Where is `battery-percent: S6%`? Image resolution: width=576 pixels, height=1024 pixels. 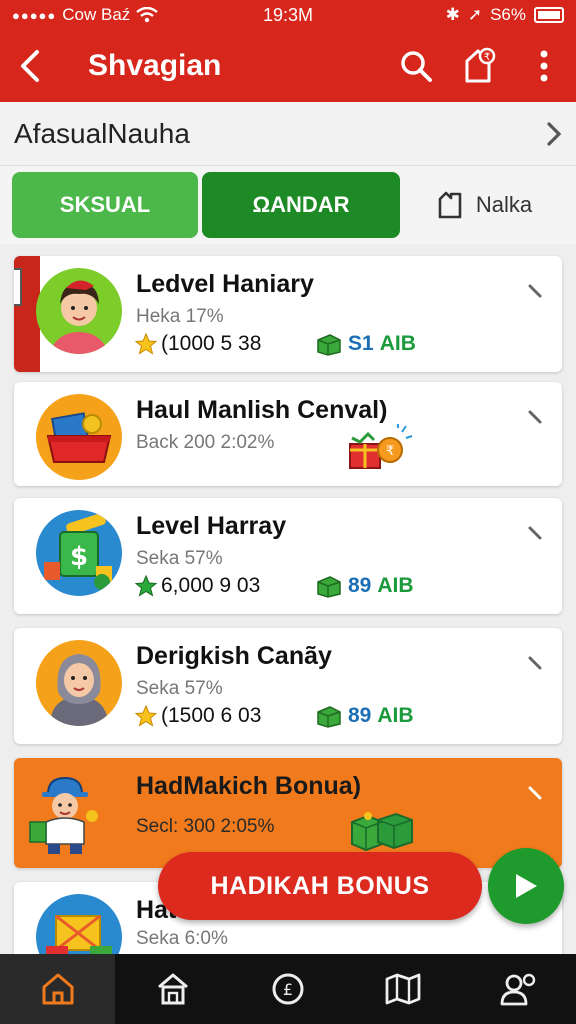
battery-percent: S6% is located at coordinates (508, 14).